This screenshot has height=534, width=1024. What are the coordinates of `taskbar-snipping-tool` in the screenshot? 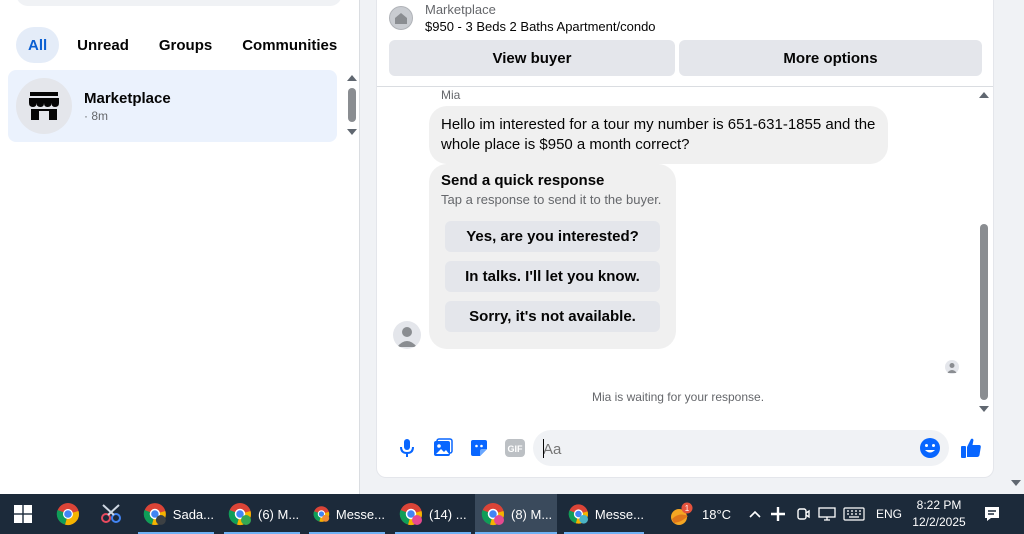 It's located at (114, 514).